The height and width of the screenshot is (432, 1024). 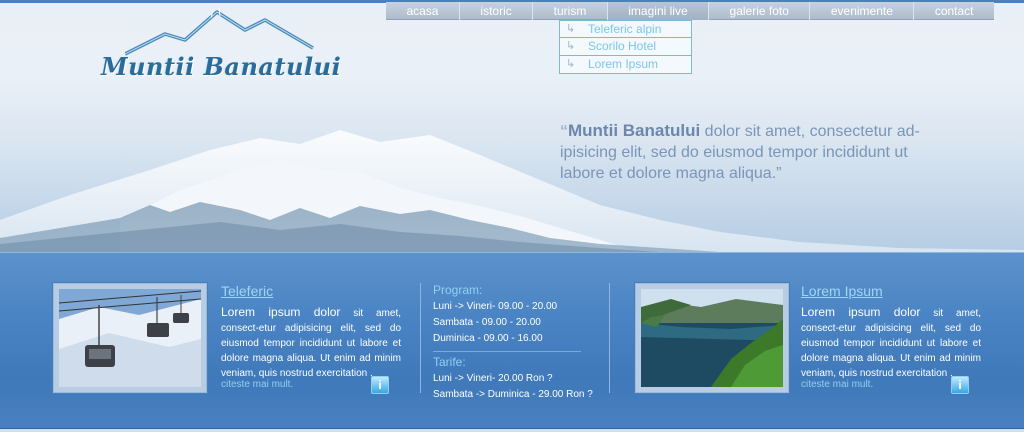 What do you see at coordinates (449, 362) in the screenshot?
I see `tarife-heading: Tarife:` at bounding box center [449, 362].